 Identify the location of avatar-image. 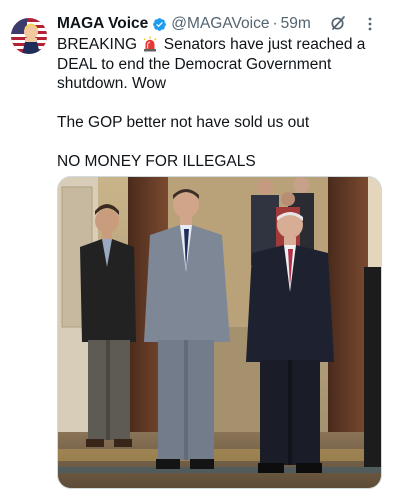
(29, 36).